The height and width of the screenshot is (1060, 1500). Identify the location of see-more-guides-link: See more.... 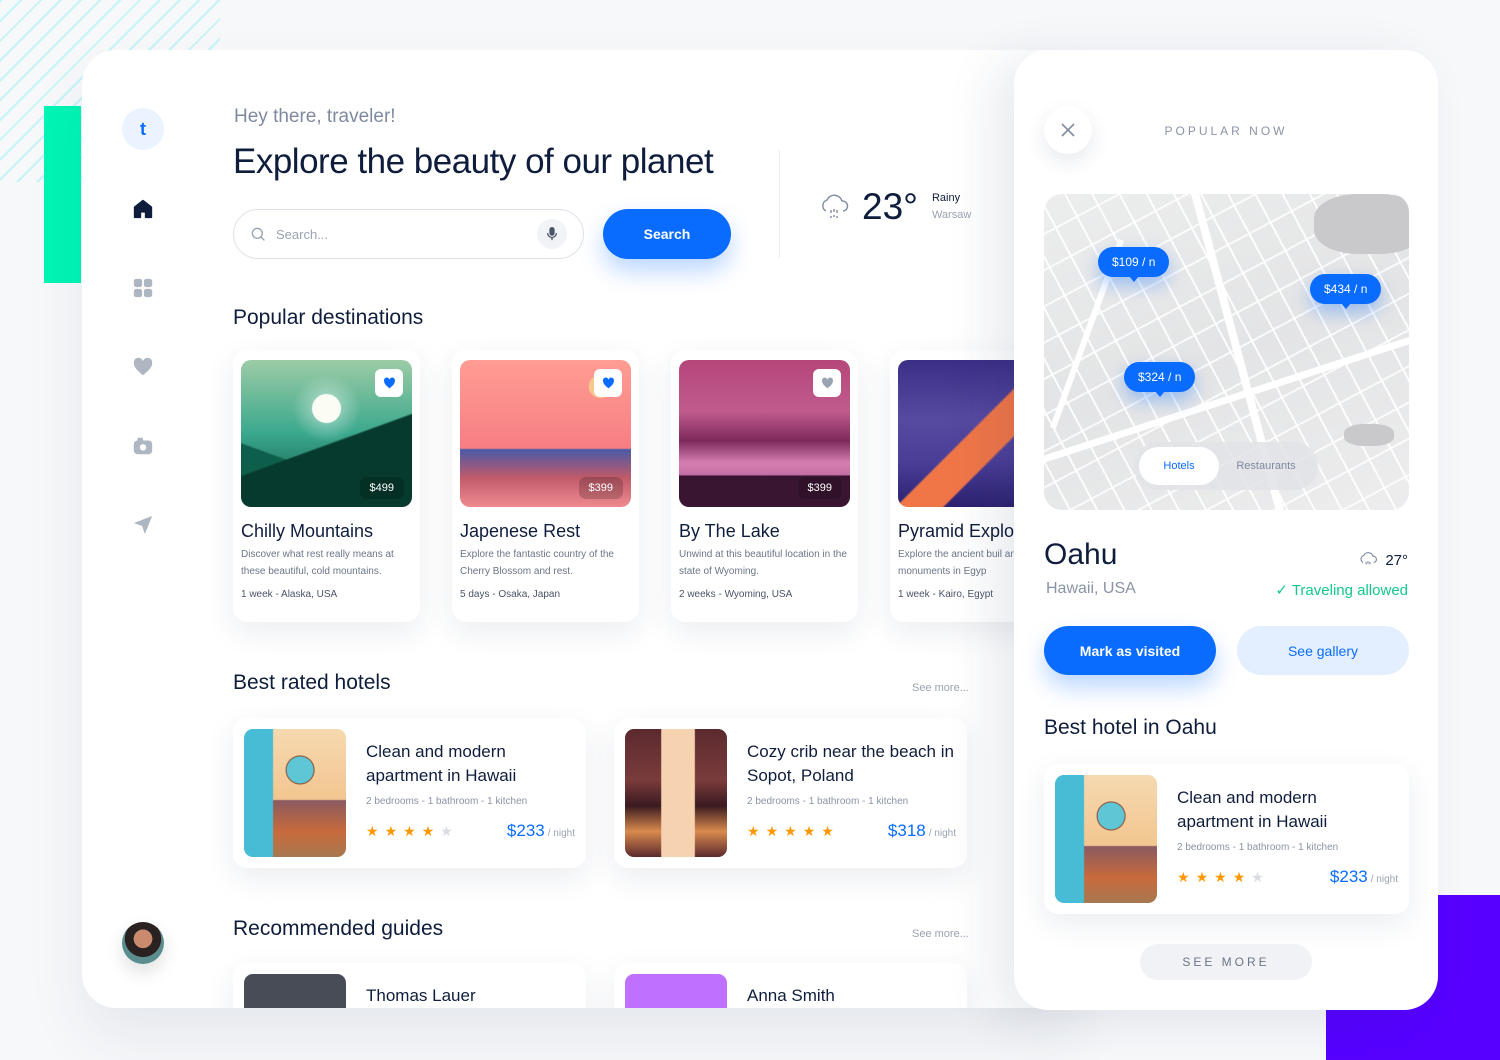
(940, 934).